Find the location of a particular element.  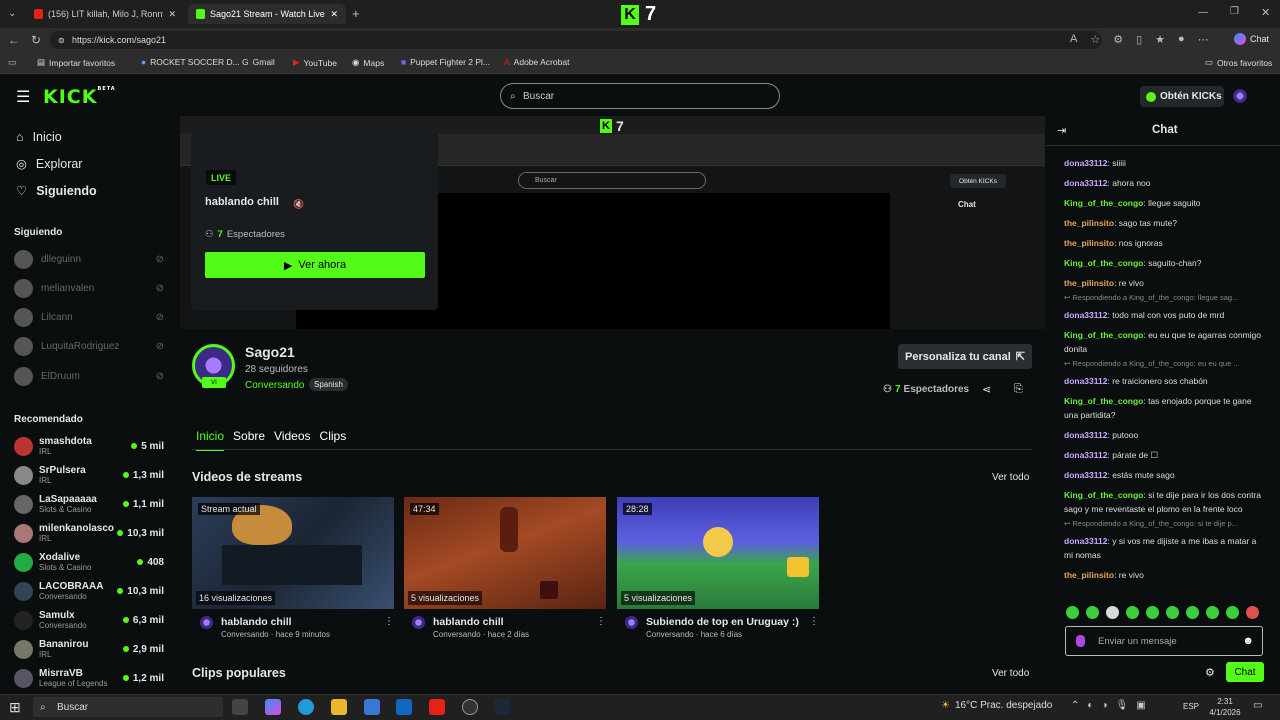

customize-channel-button: Personaliza tu canal ⇱ is located at coordinates (965, 356).